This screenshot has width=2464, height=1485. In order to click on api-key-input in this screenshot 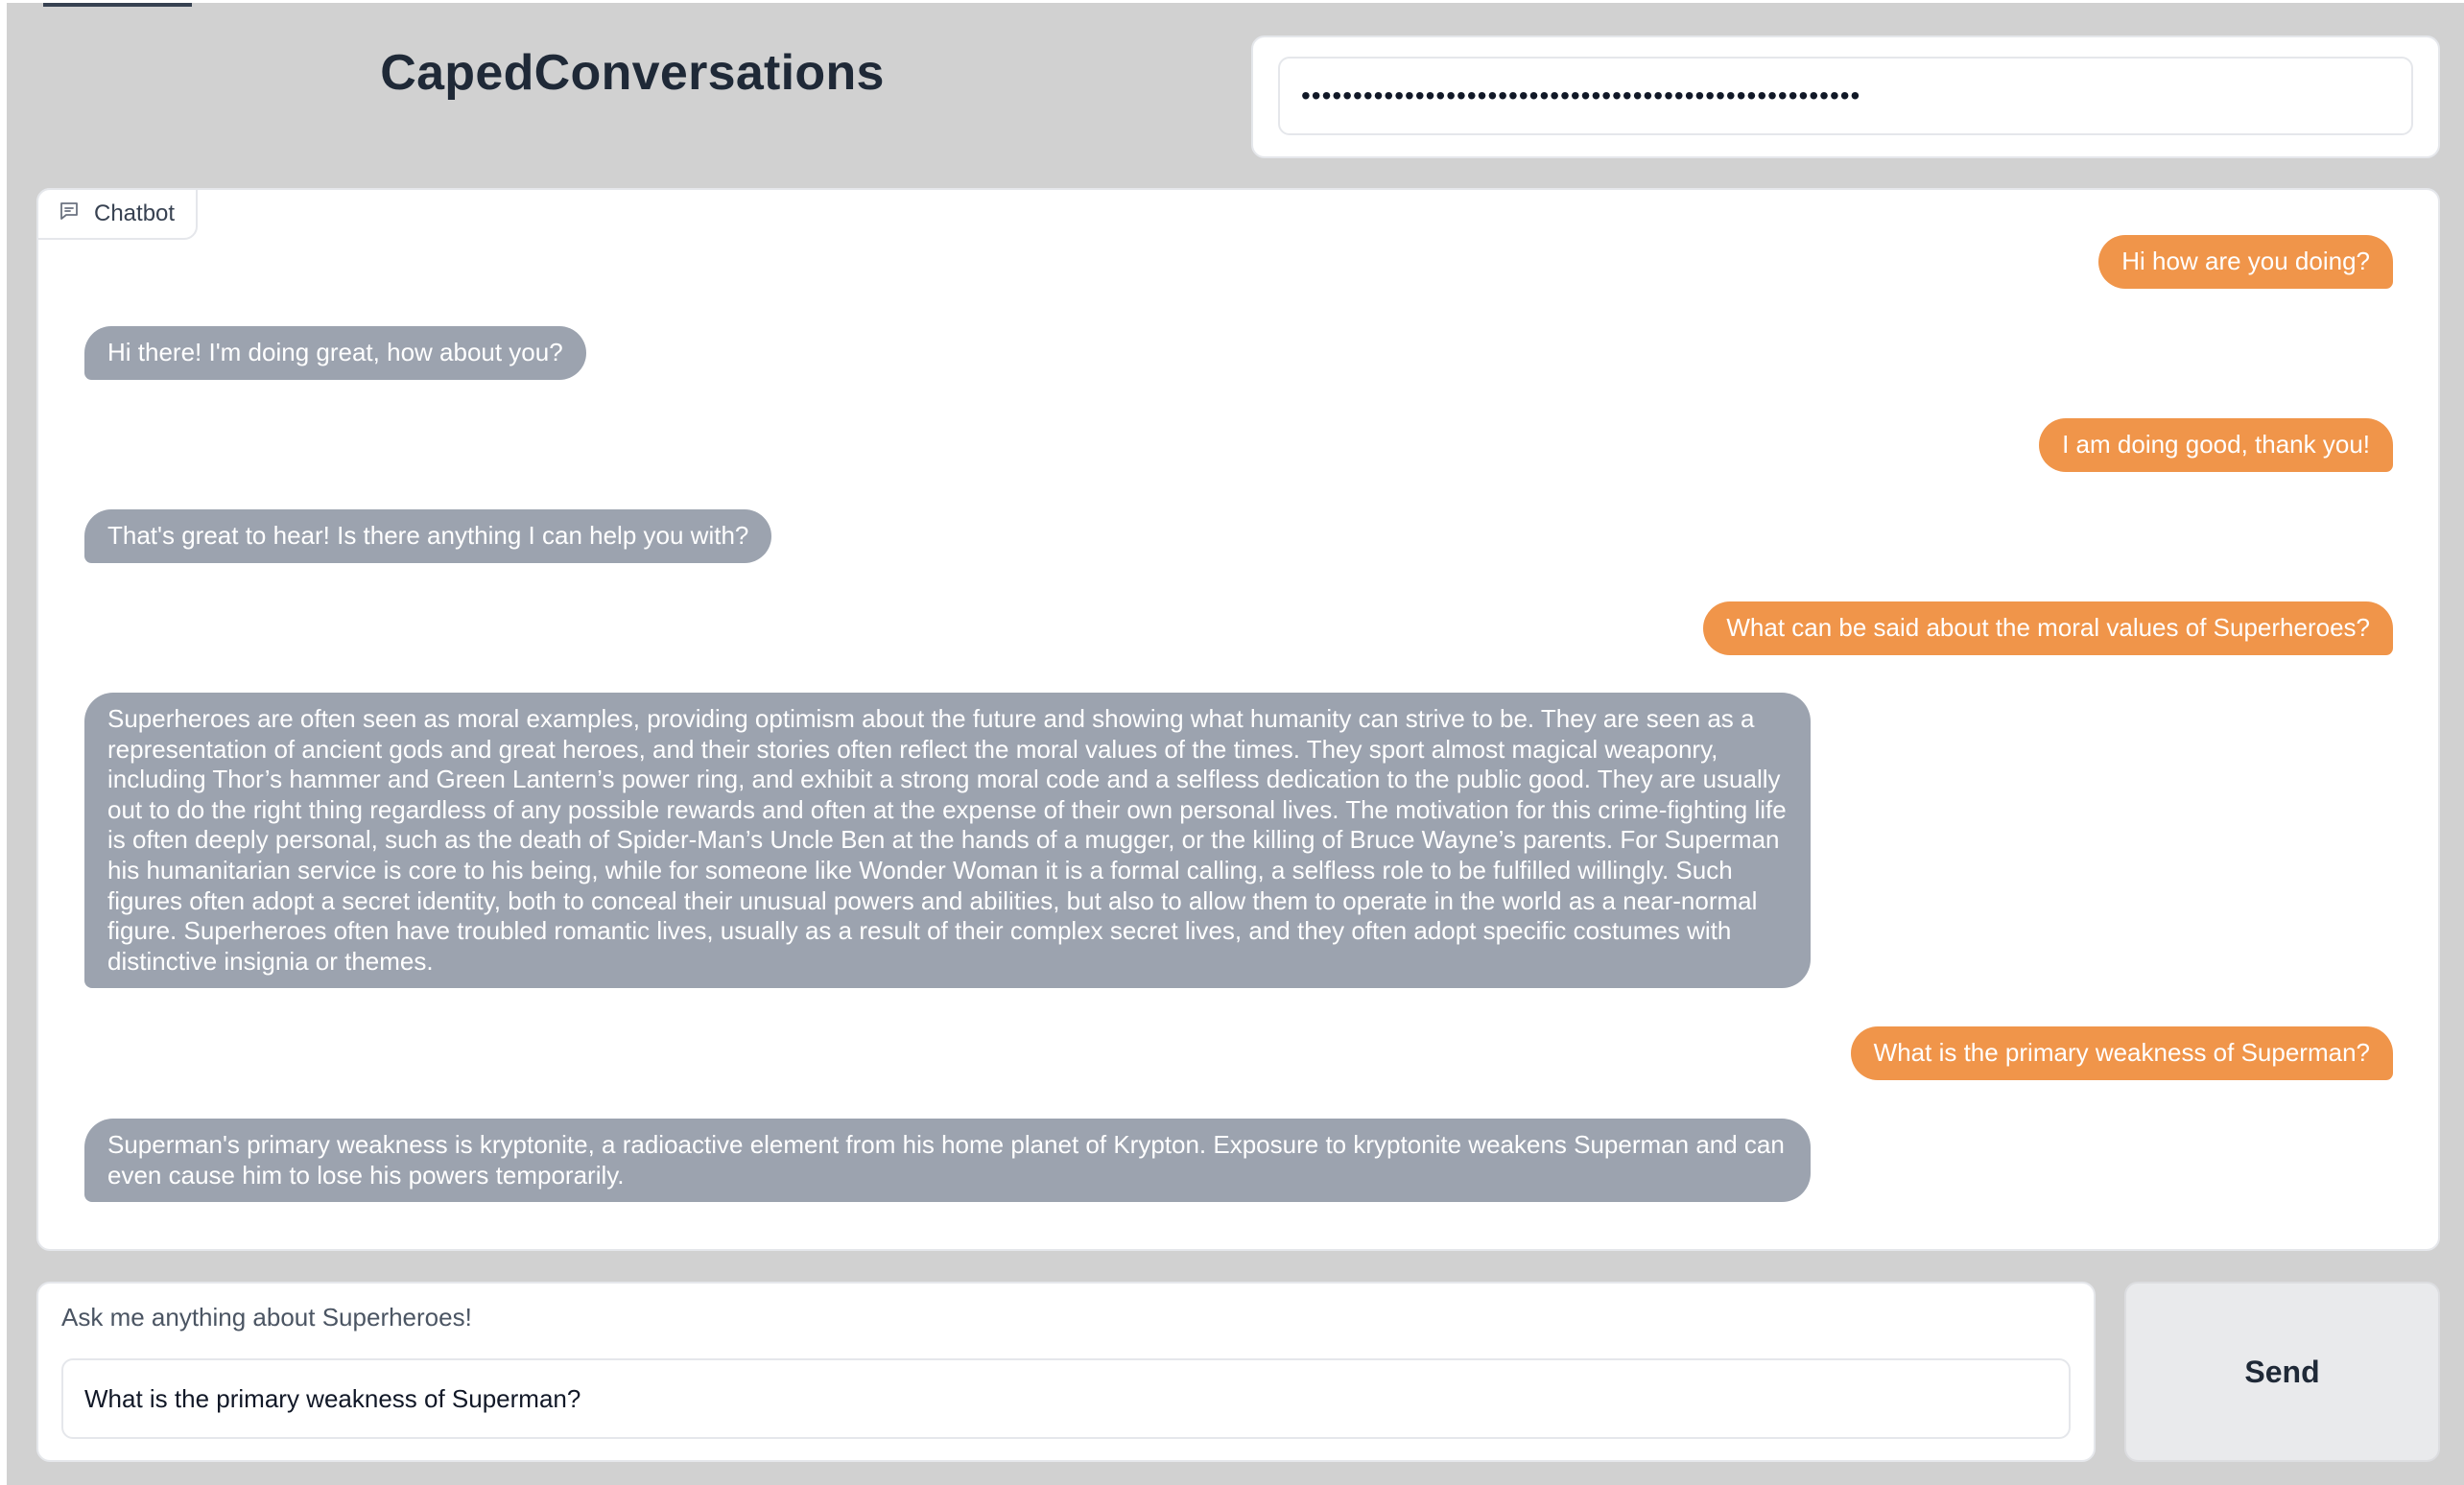, I will do `click(1845, 96)`.